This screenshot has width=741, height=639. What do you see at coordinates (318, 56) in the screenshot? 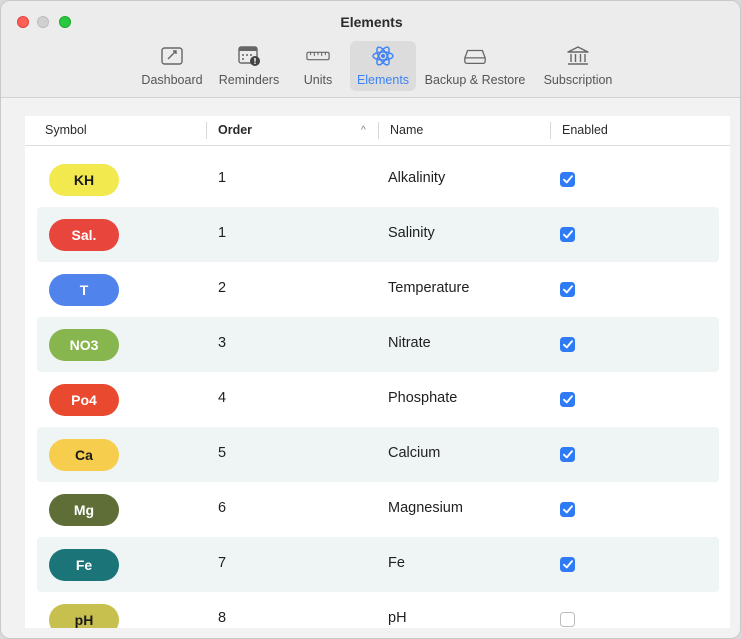
I see `ruler-icon` at bounding box center [318, 56].